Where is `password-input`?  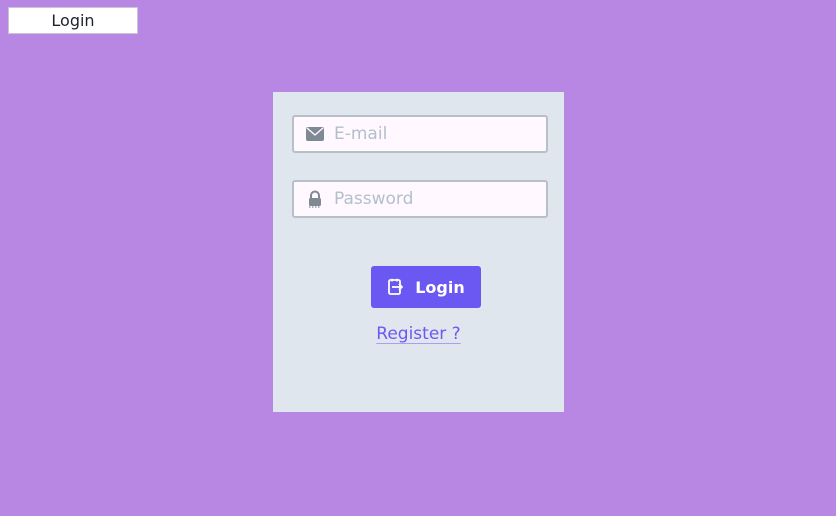
password-input is located at coordinates (434, 199).